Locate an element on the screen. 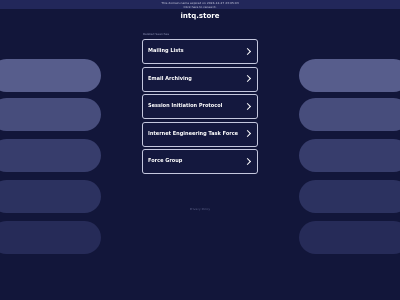 The height and width of the screenshot is (300, 400). link-label: Session Initiation Protocol is located at coordinates (185, 106).